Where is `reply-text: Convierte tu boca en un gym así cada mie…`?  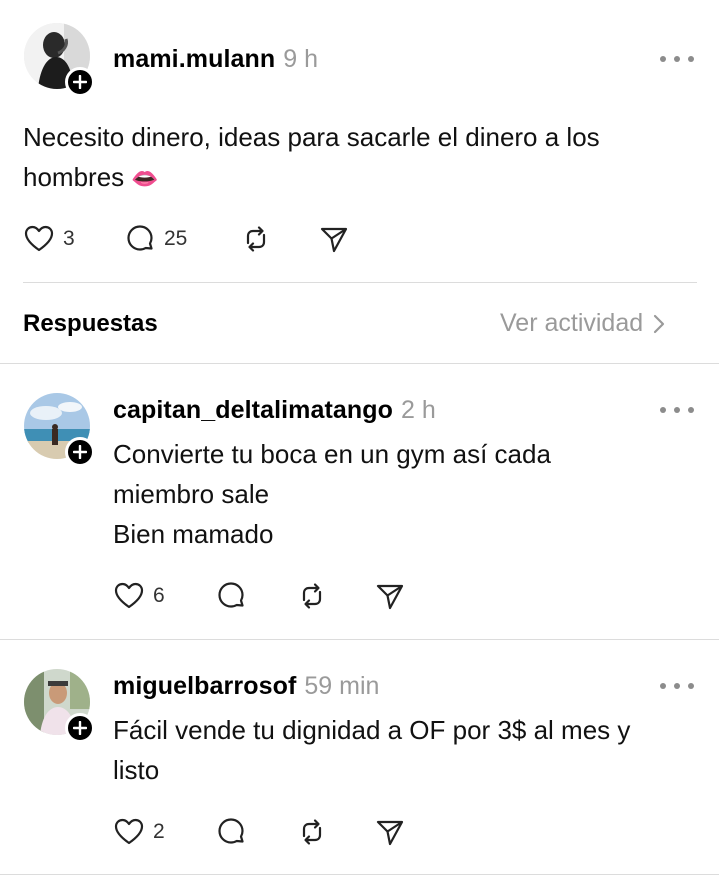
reply-text: Convierte tu boca en un gym así cada mie… is located at coordinates (403, 494).